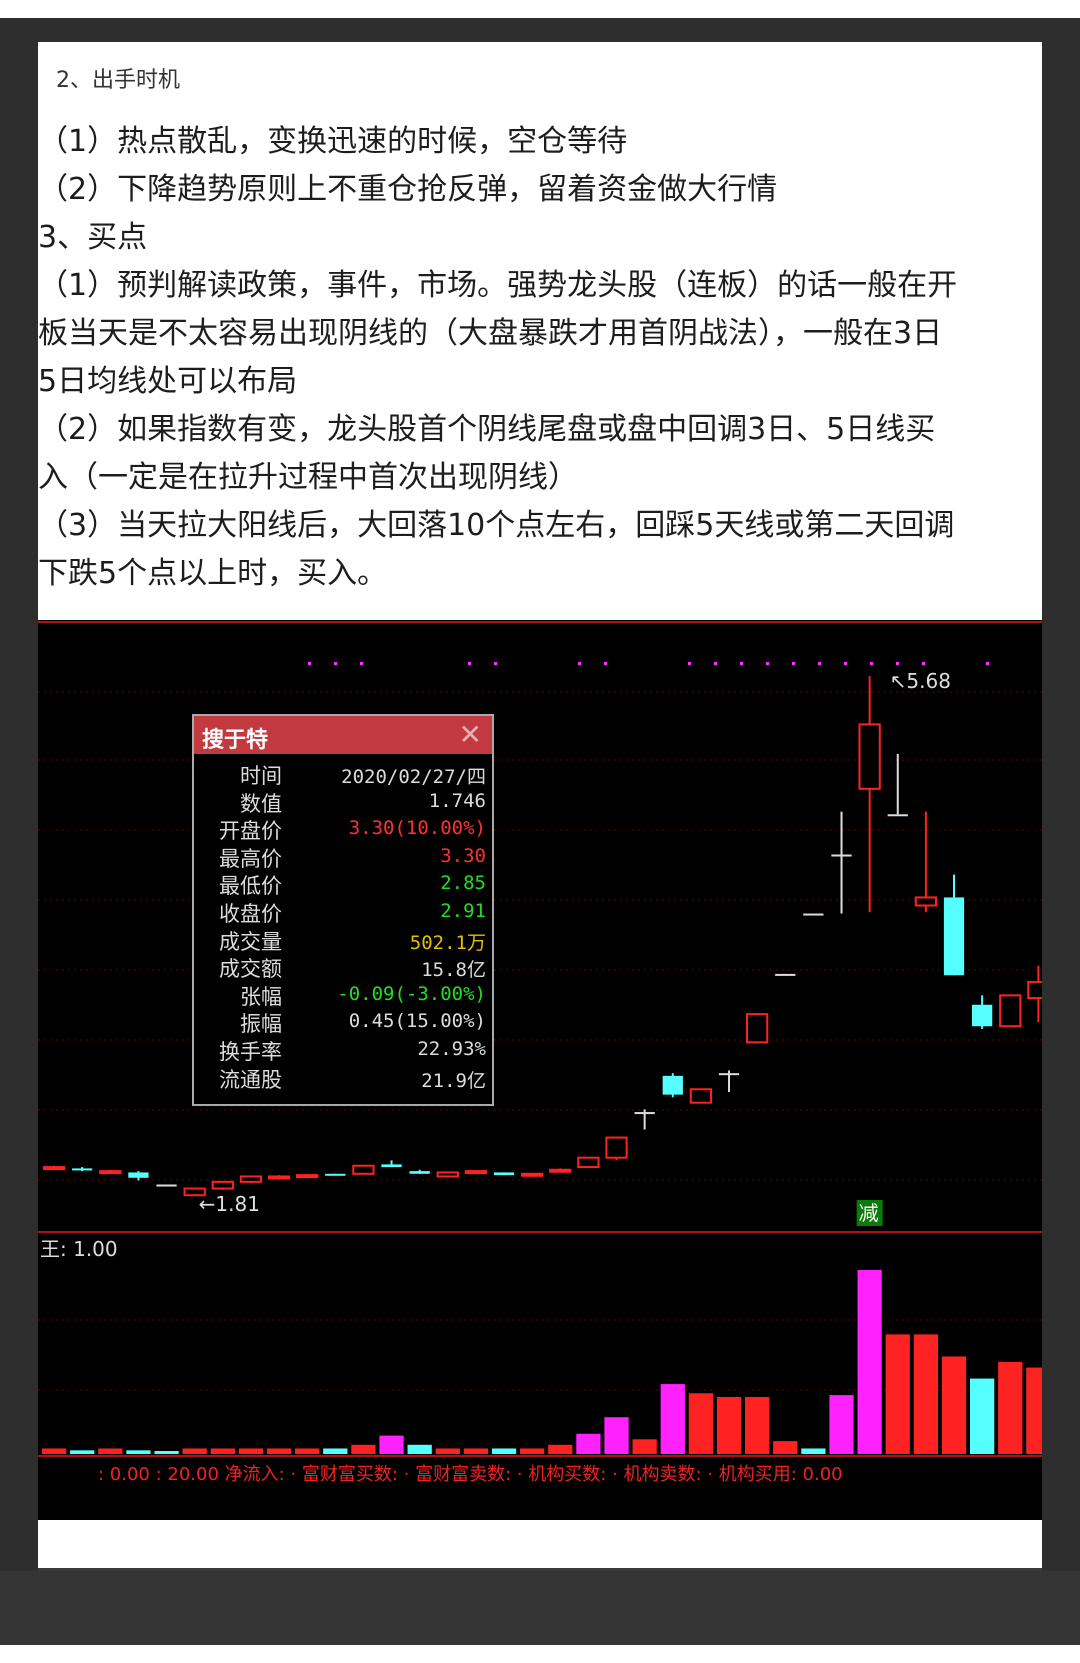 Image resolution: width=1080 pixels, height=1663 pixels. I want to click on popup-row: 张幅 -0.09(-3.00%), so click(343, 995).